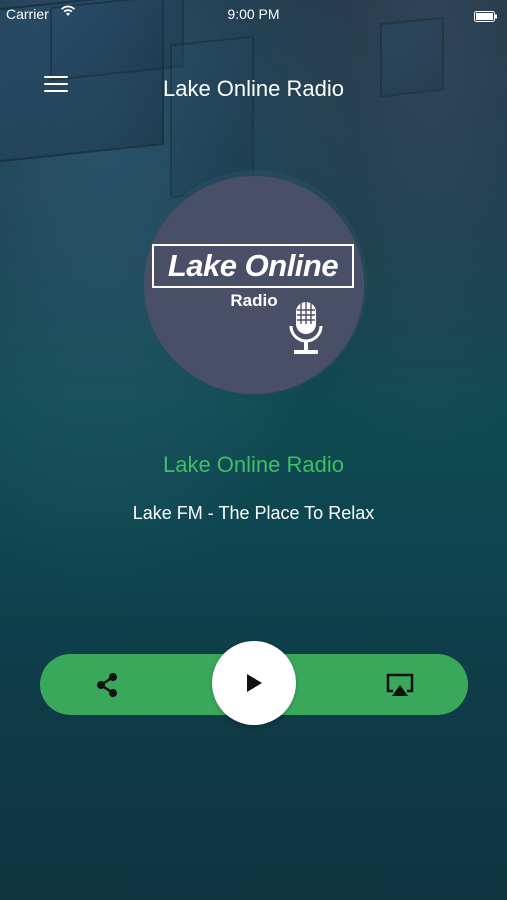  I want to click on station-logo: Lake Online Radio, so click(254, 285).